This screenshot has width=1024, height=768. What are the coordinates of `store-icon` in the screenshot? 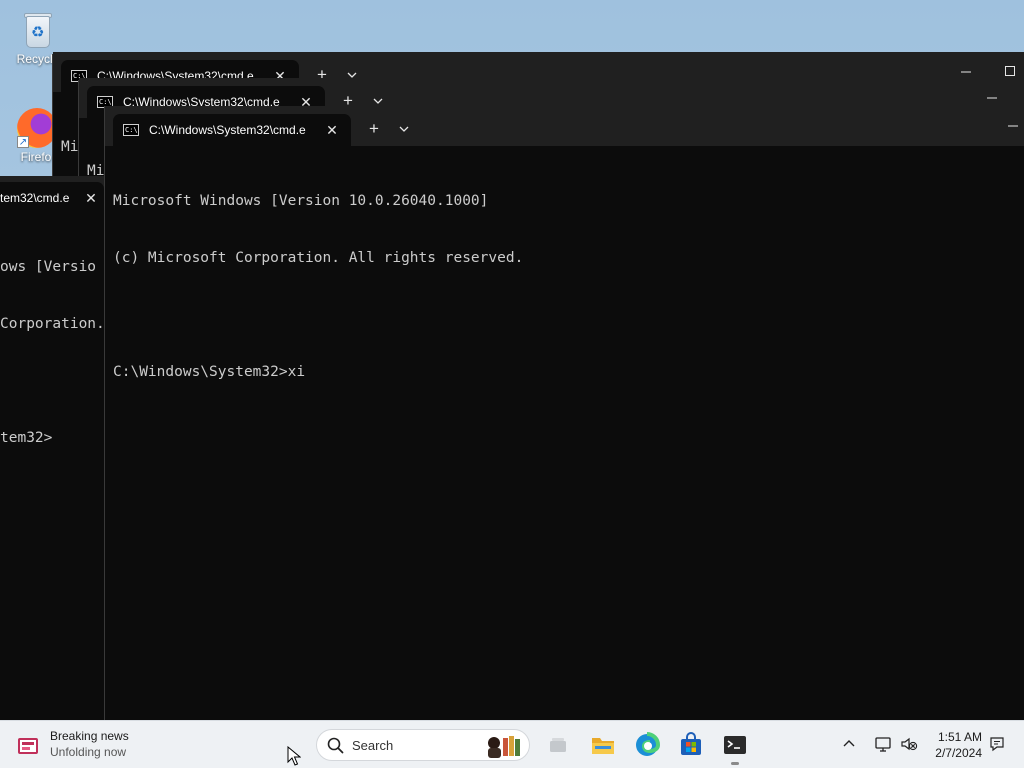 It's located at (691, 745).